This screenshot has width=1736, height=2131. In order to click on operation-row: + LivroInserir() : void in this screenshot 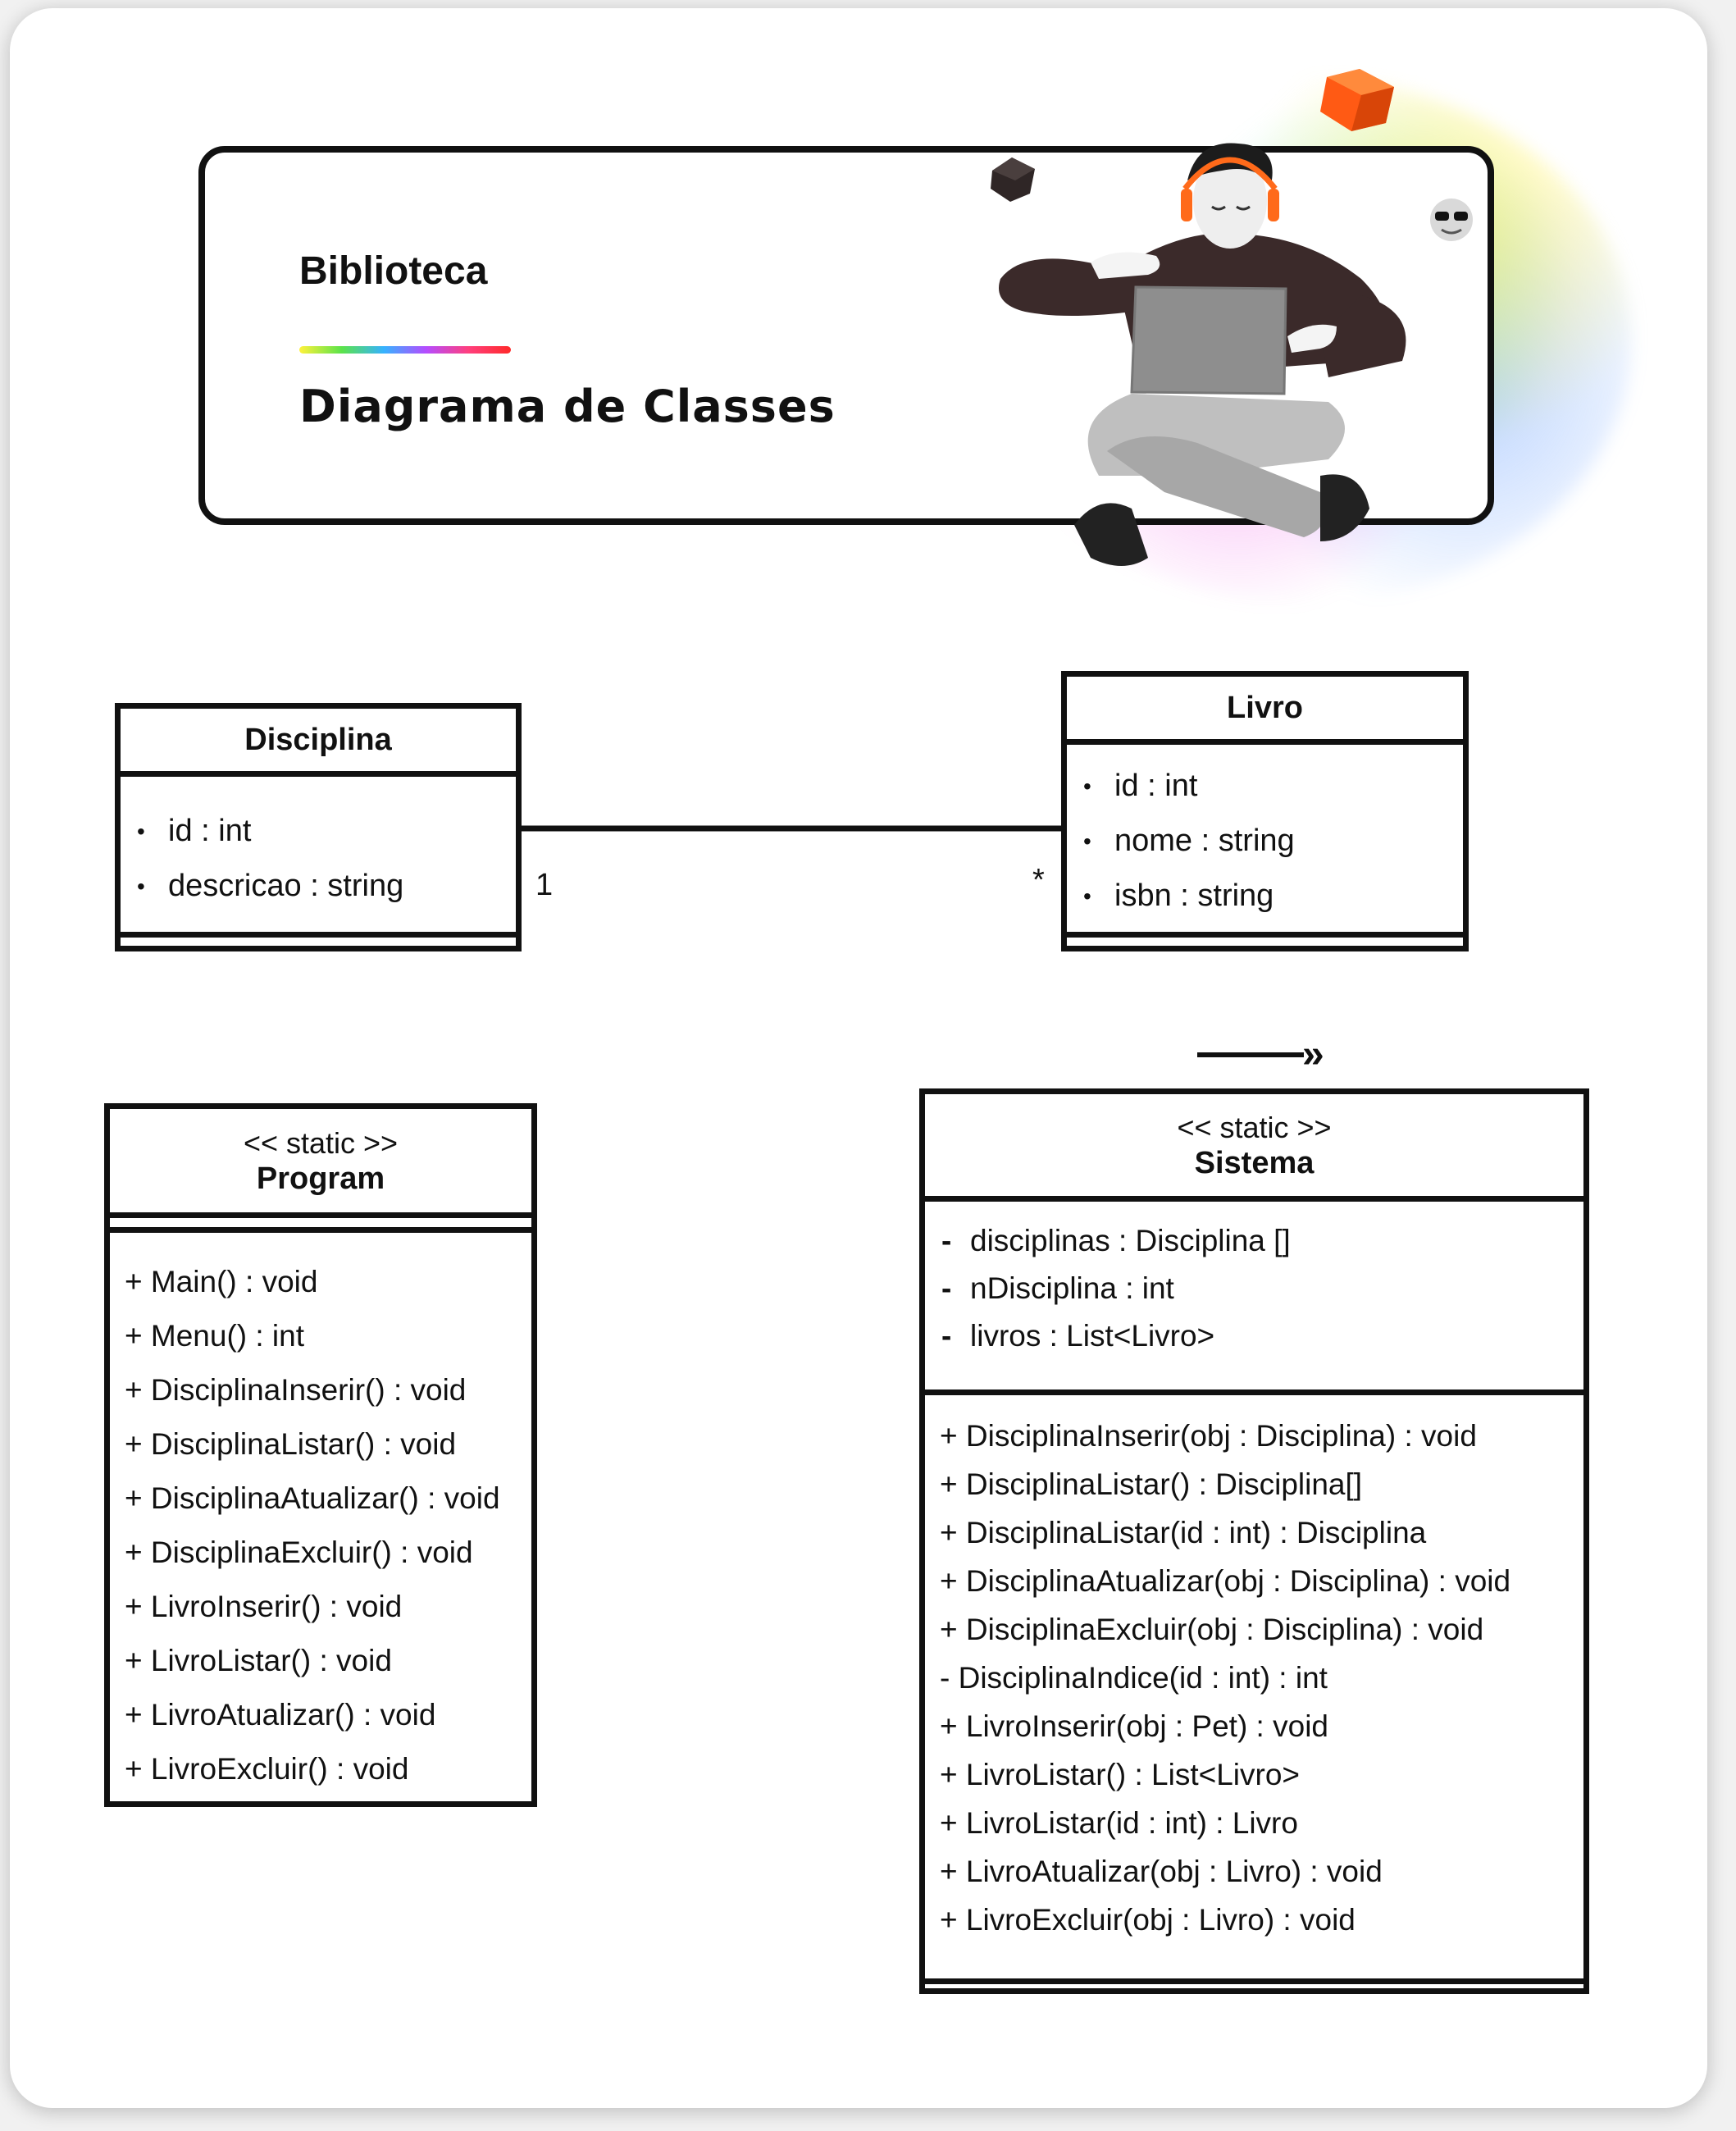, I will do `click(264, 1606)`.